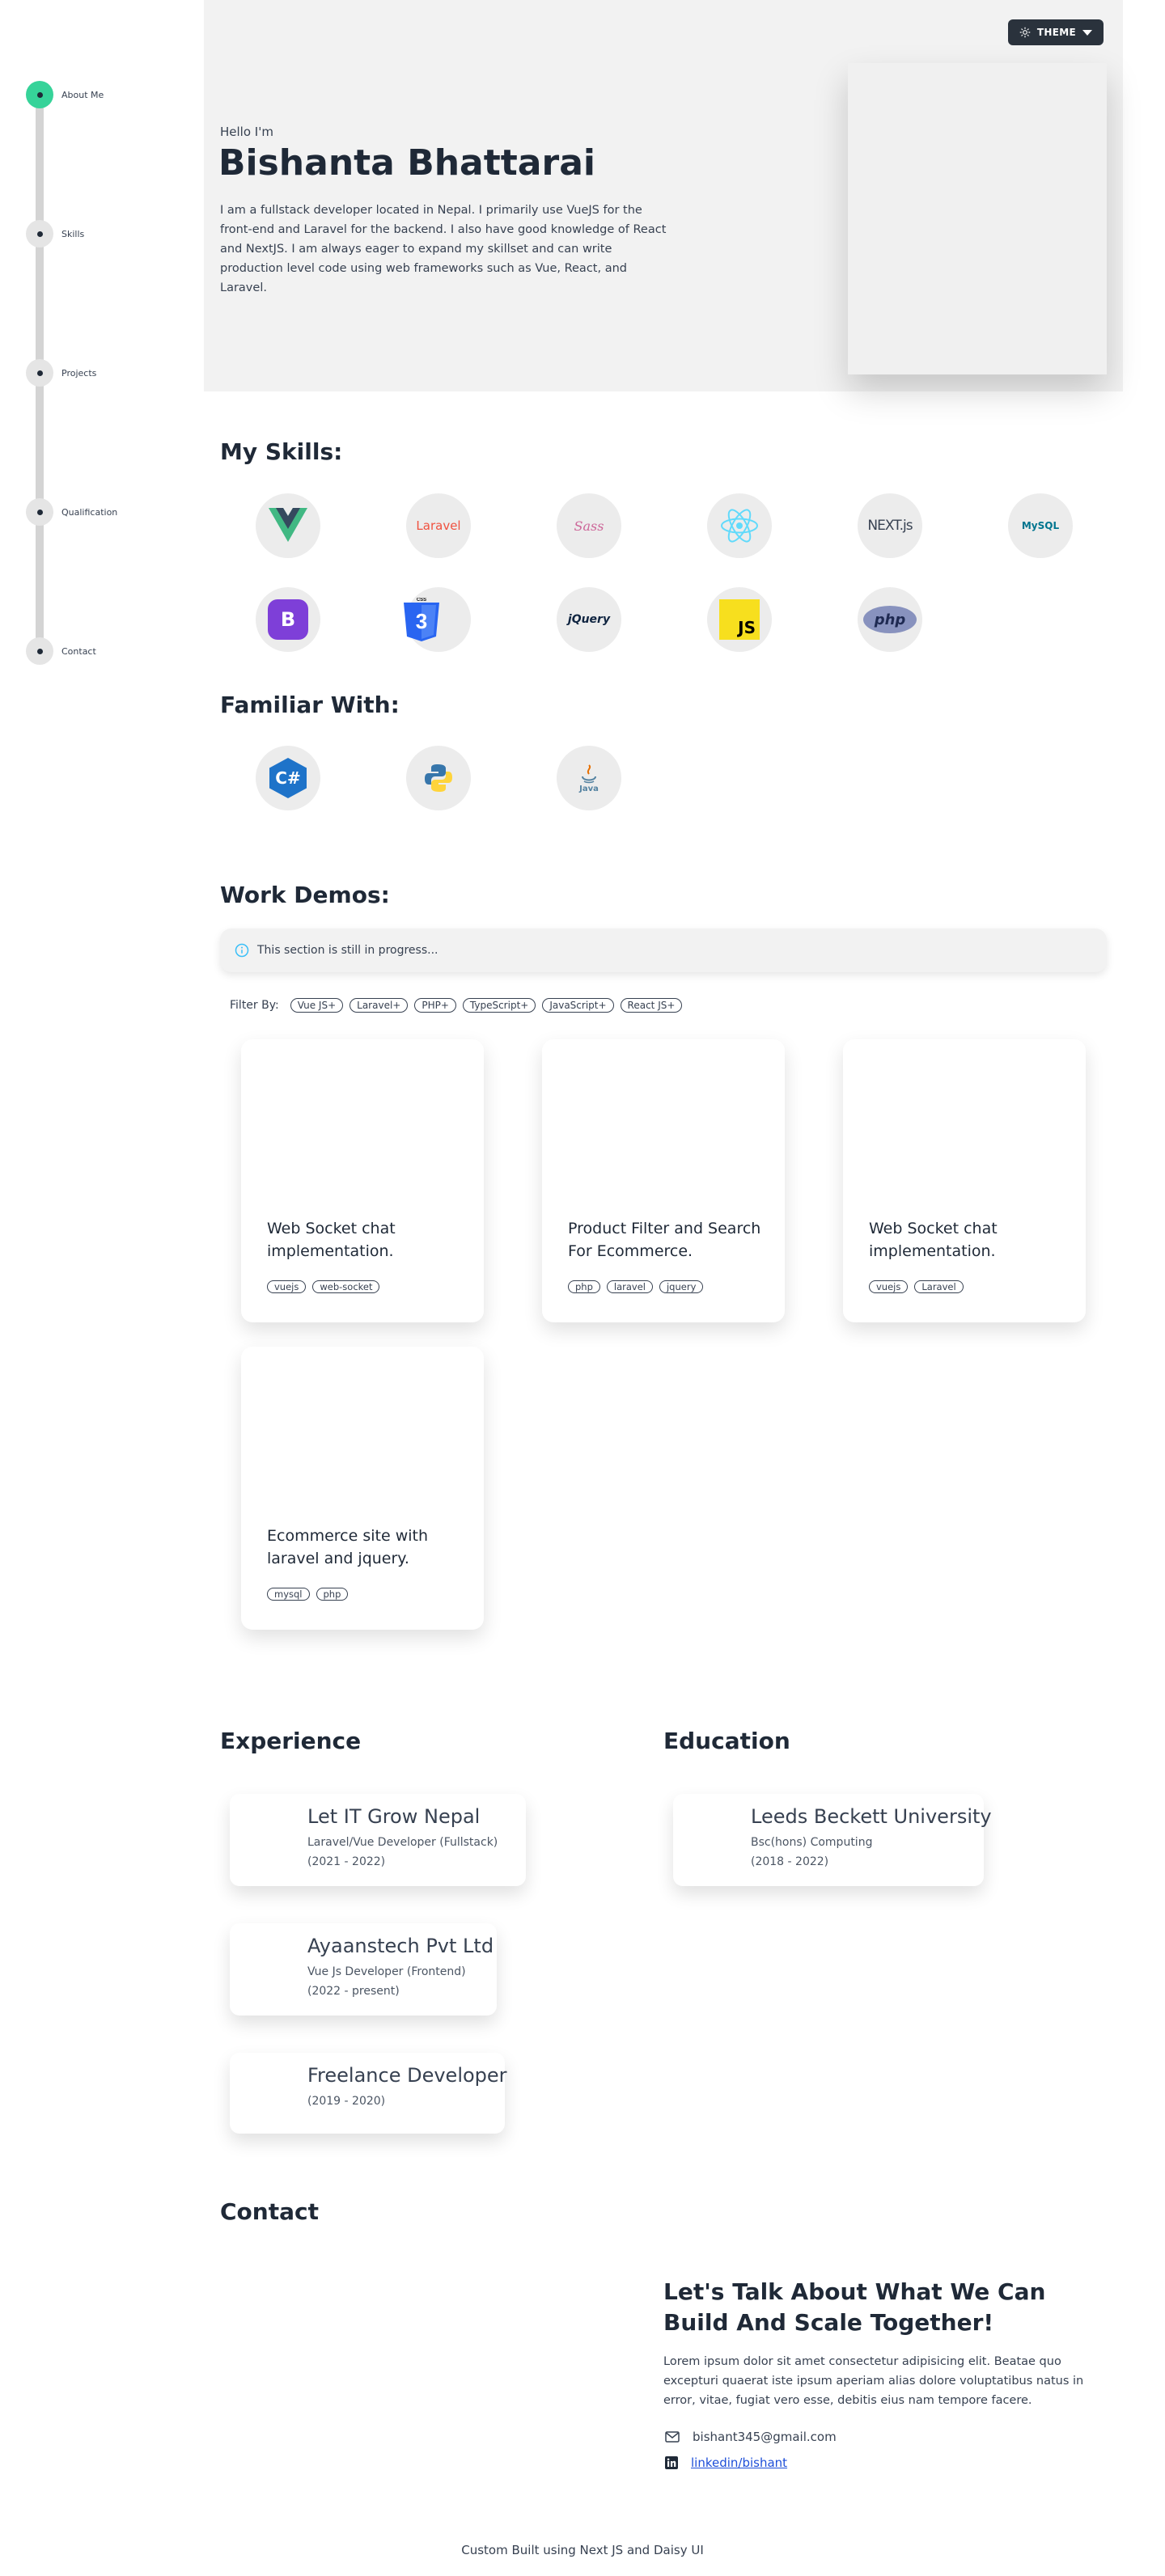 This screenshot has height=2576, width=1165. I want to click on java-icon: Java, so click(589, 778).